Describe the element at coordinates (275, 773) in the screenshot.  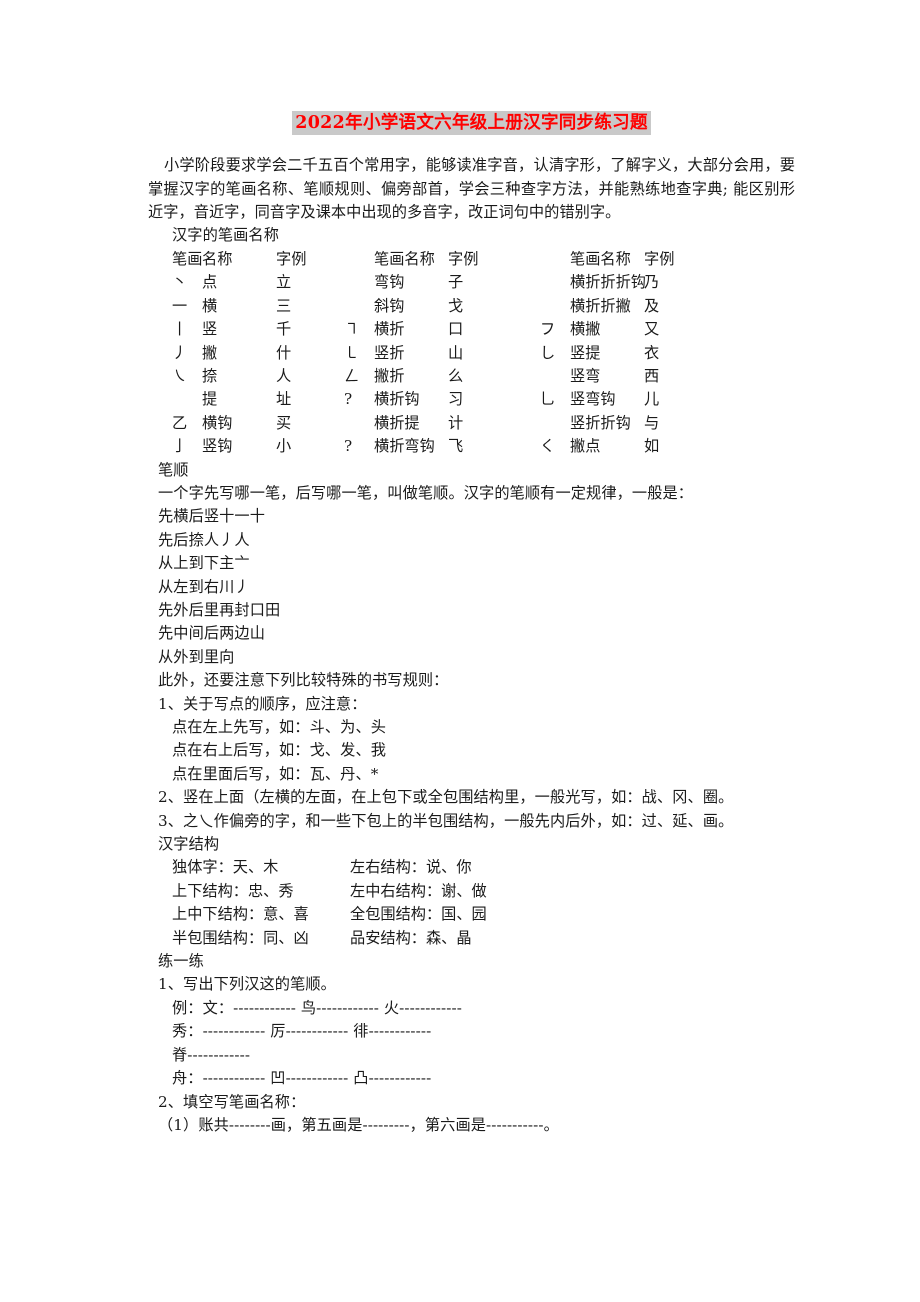
I see `special-rule-item: 点在里面后写，如：瓦、丹、*` at that location.